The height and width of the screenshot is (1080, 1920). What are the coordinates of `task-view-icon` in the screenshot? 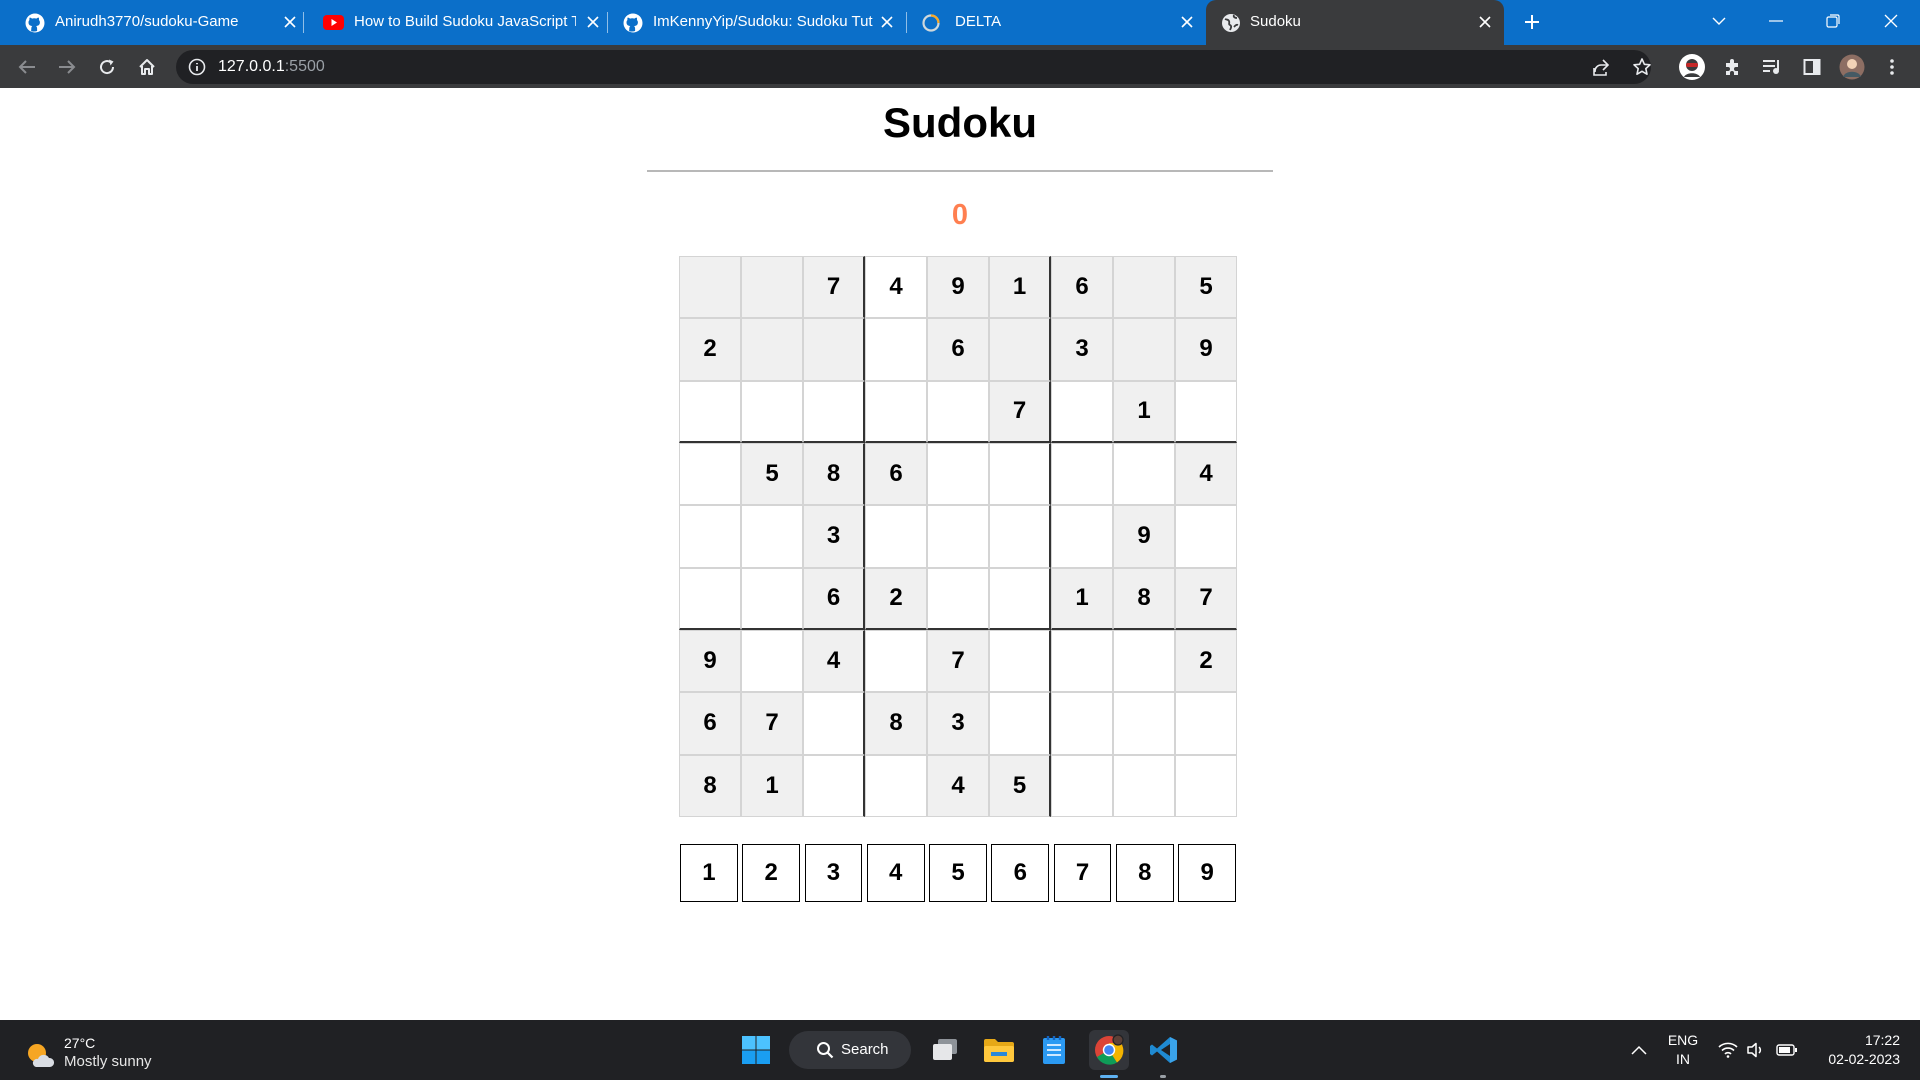 It's located at (945, 1050).